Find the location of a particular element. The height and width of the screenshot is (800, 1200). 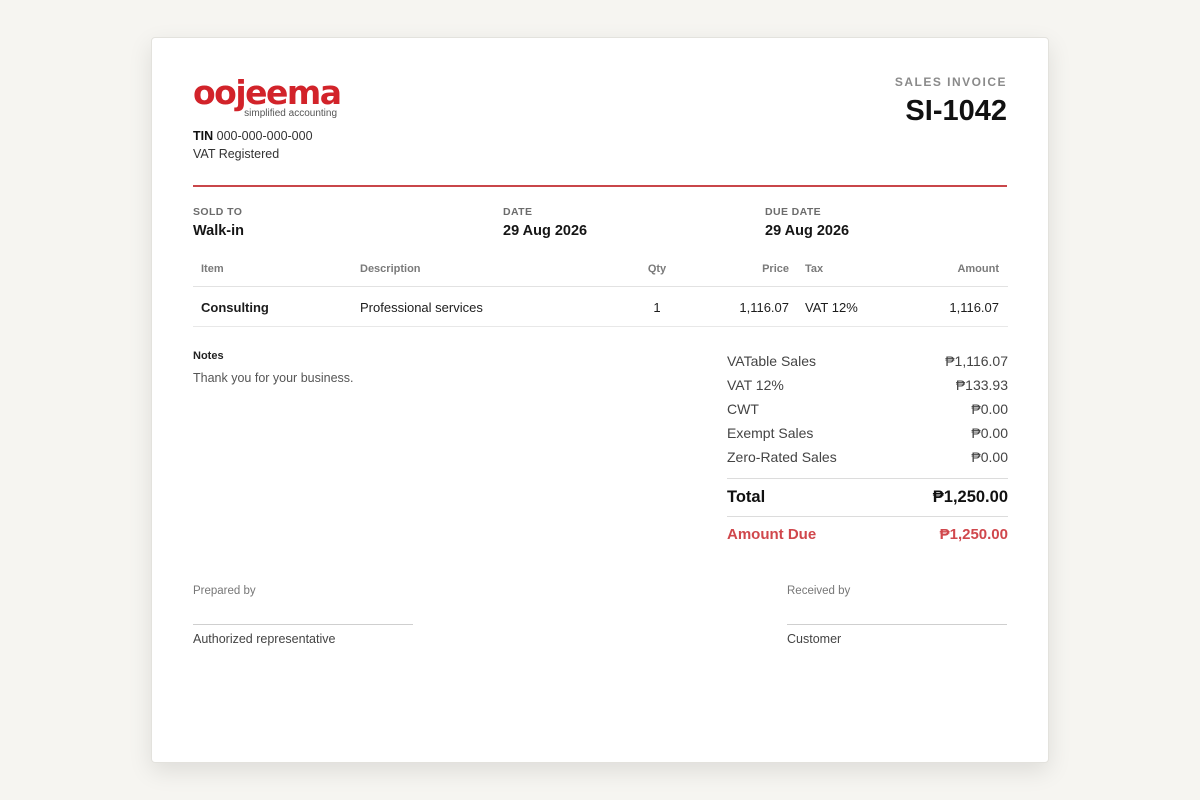

company-logo: oojeema simplified accounting is located at coordinates (267, 96).